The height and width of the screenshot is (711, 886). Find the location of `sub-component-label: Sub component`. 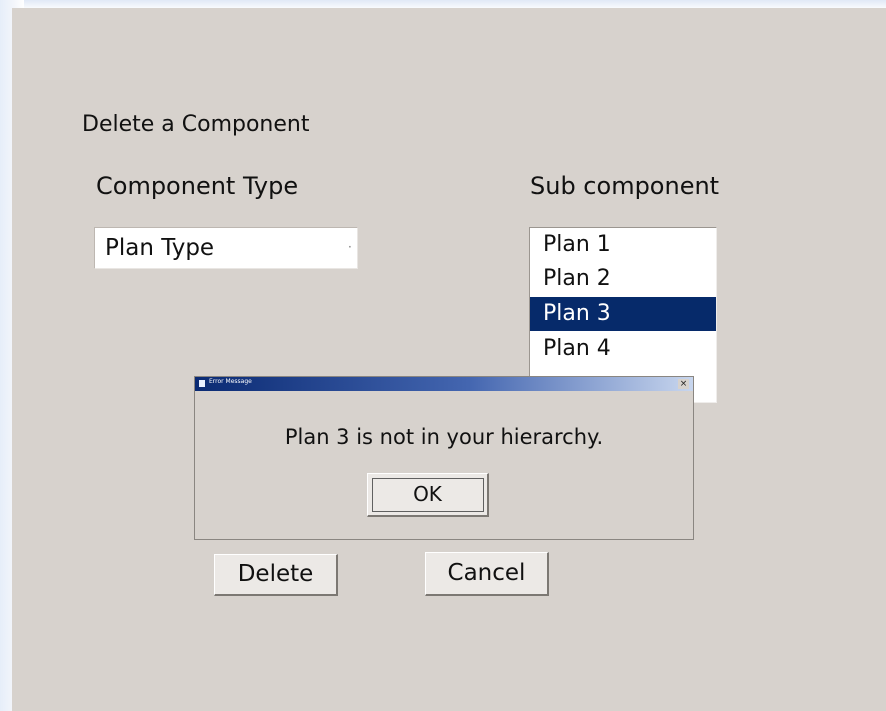

sub-component-label: Sub component is located at coordinates (625, 186).